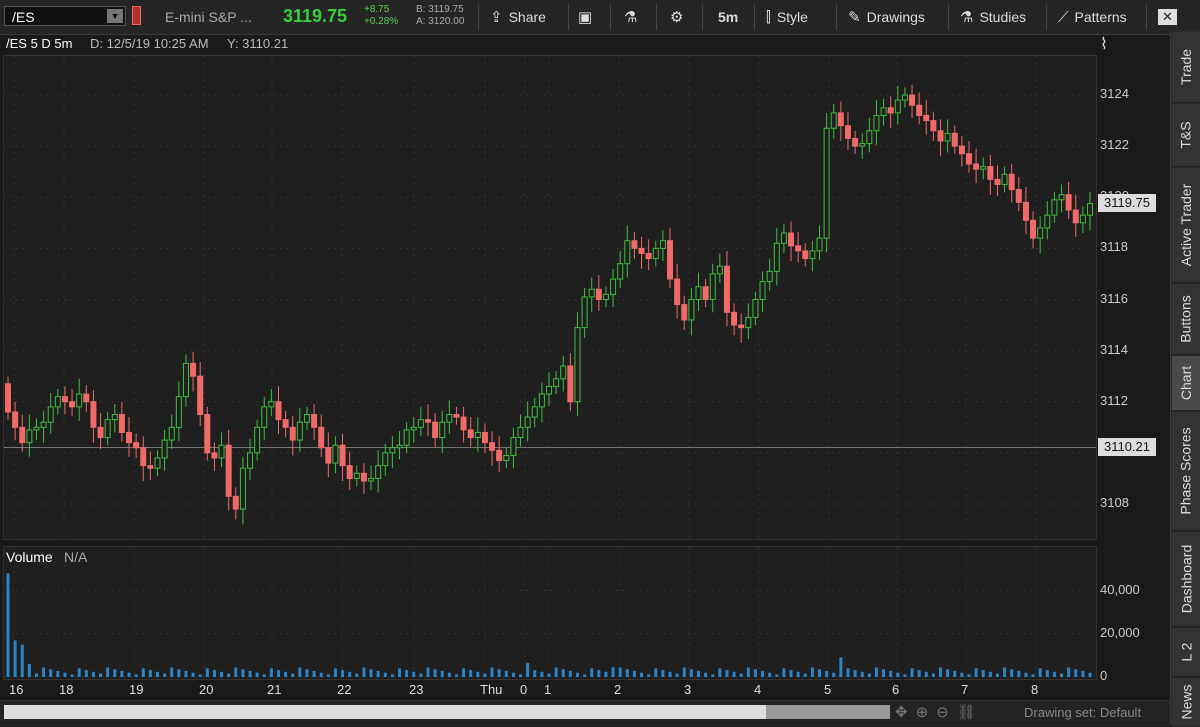  I want to click on settings-button: ⚙, so click(679, 17).